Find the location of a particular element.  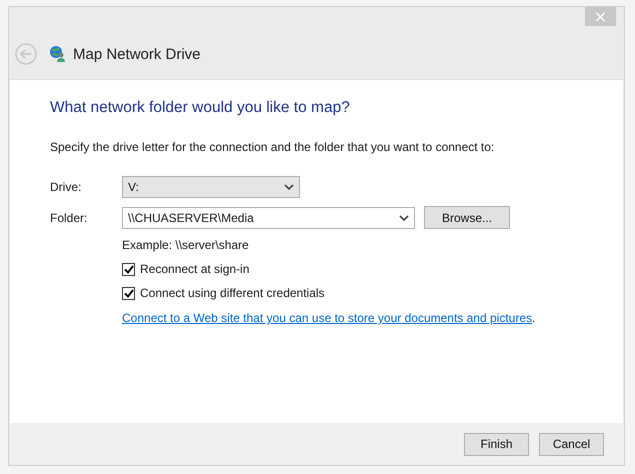

checkbox-label: Connect using different credentials is located at coordinates (232, 293).